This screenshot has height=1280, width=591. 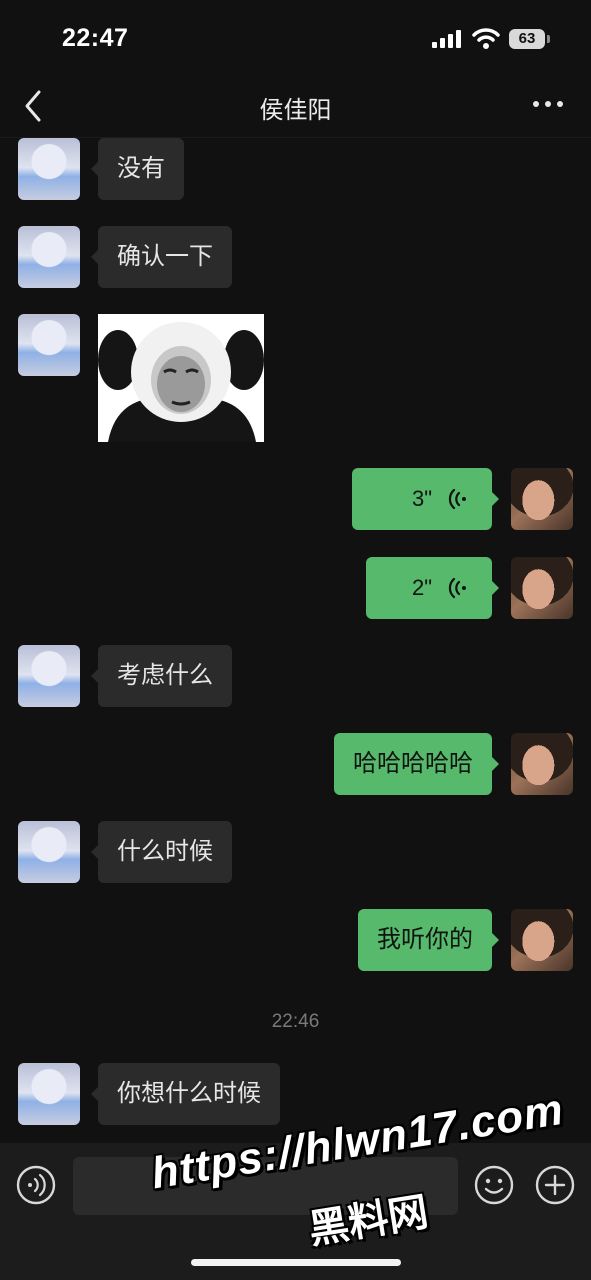 I want to click on smiley-icon, so click(x=494, y=1185).